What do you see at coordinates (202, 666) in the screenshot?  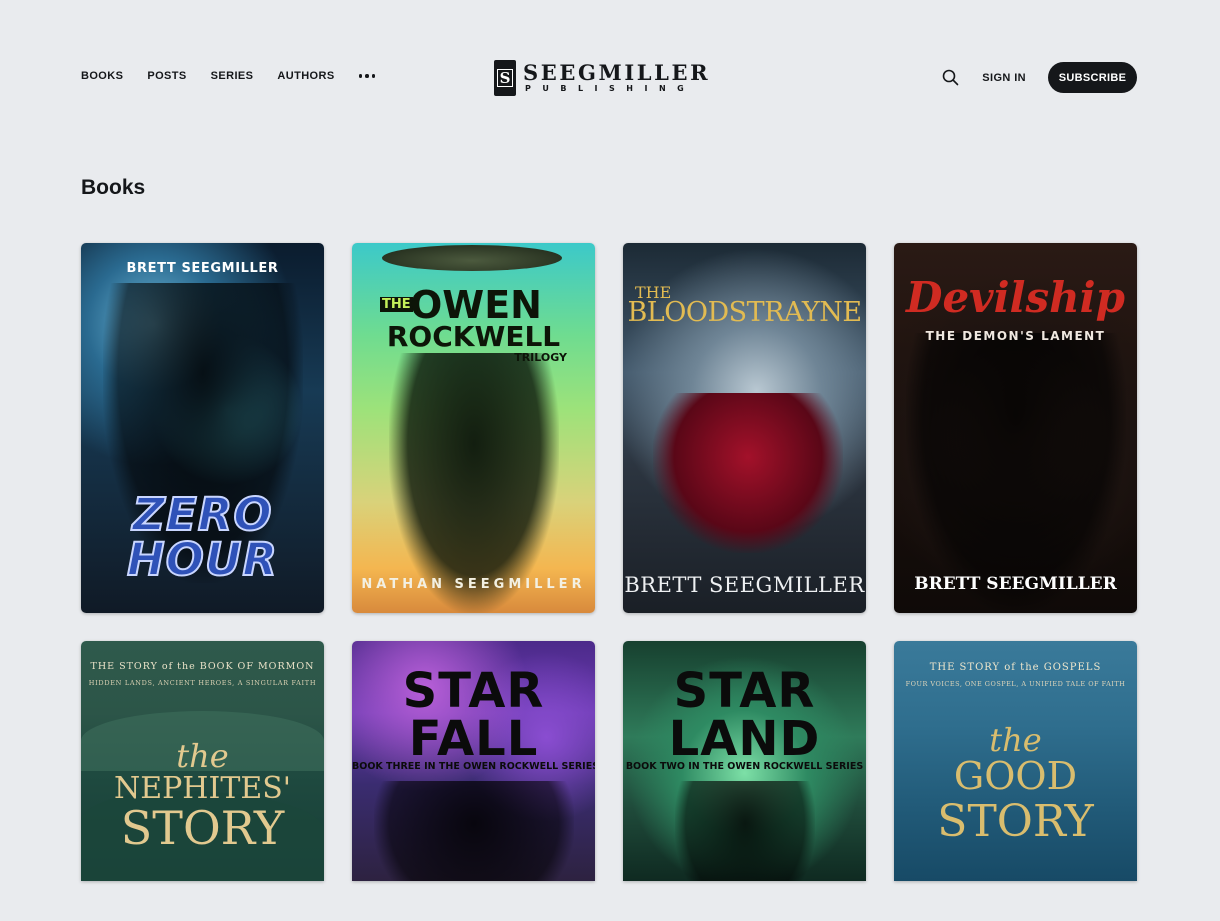 I see `book-series-line: THE STORY of the BOOK OF MORMON` at bounding box center [202, 666].